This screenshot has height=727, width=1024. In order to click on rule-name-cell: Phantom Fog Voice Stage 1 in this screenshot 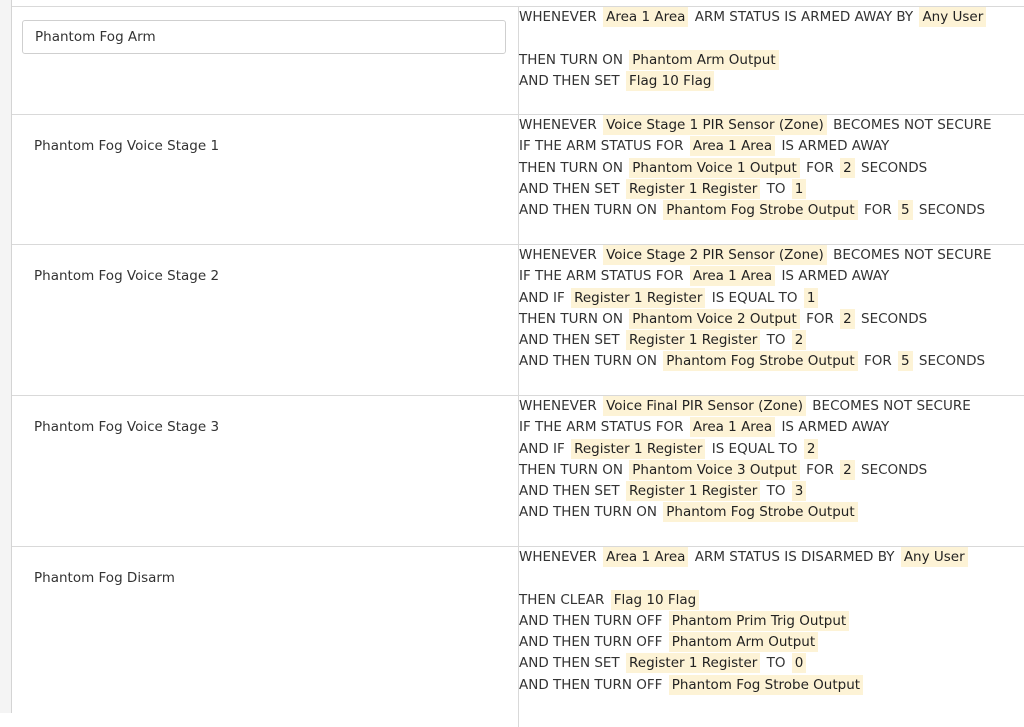, I will do `click(265, 180)`.